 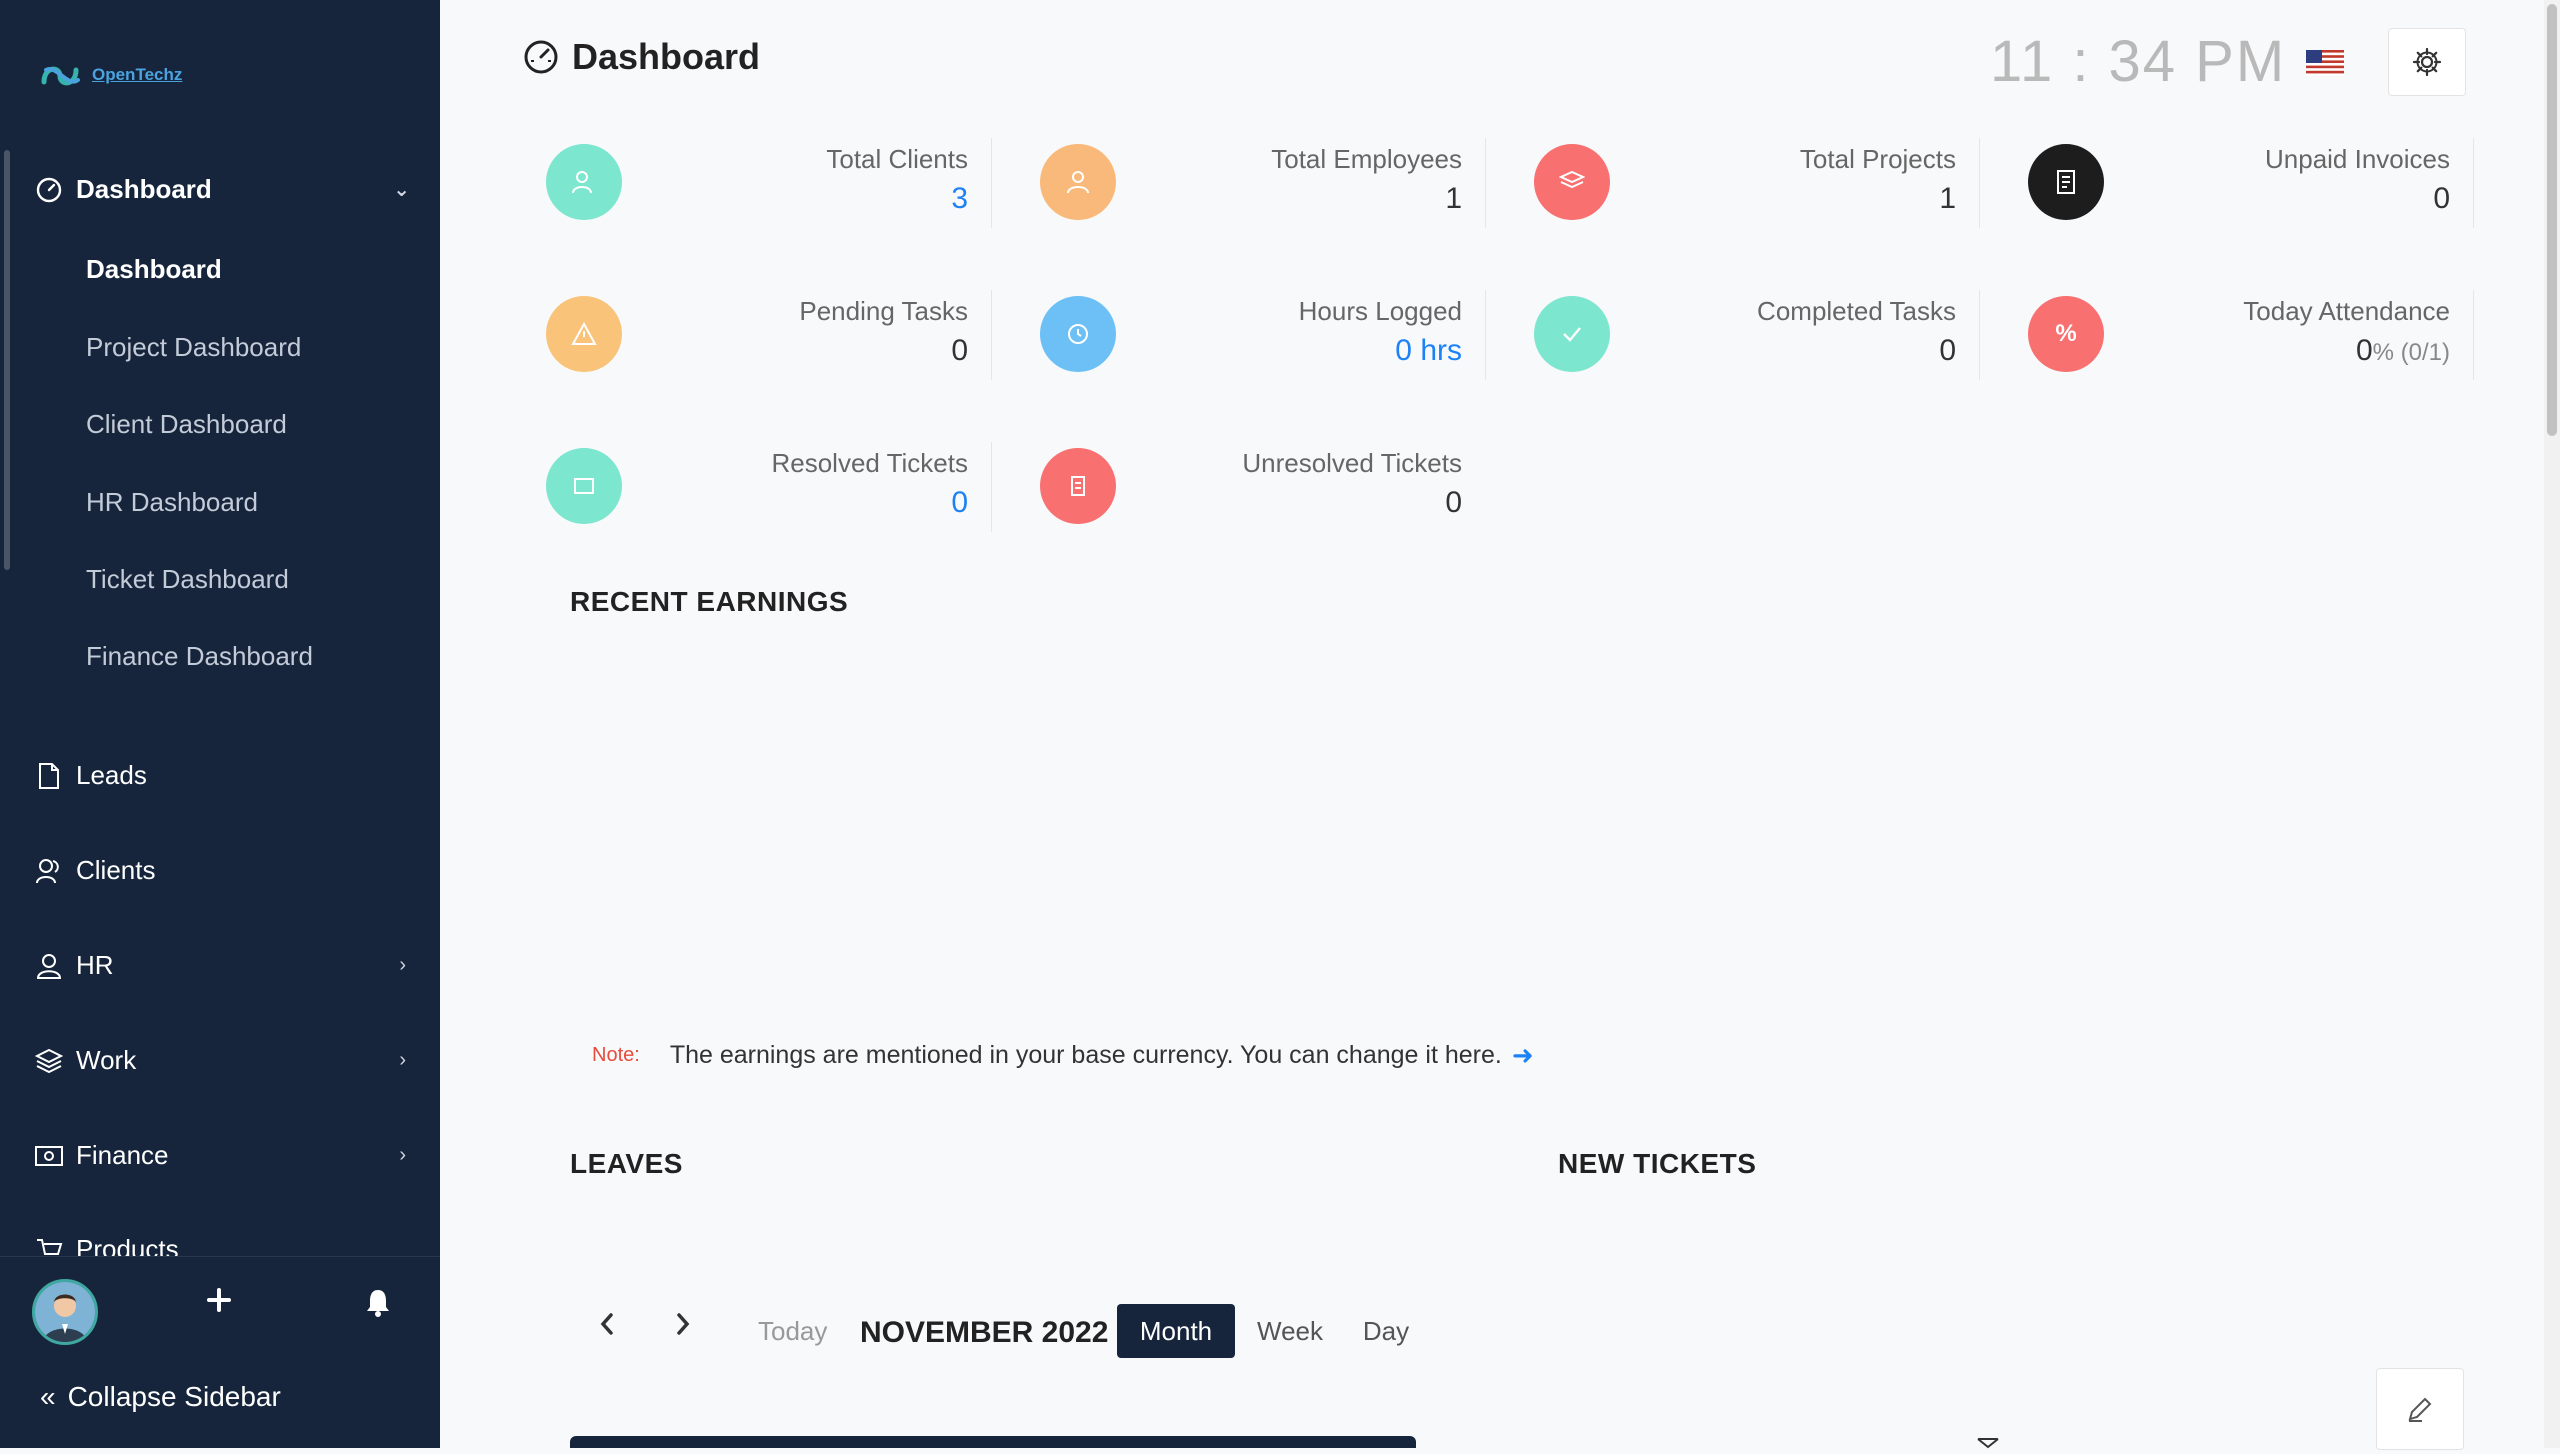 What do you see at coordinates (90, 775) in the screenshot?
I see `sidebar-item-leads: Leads` at bounding box center [90, 775].